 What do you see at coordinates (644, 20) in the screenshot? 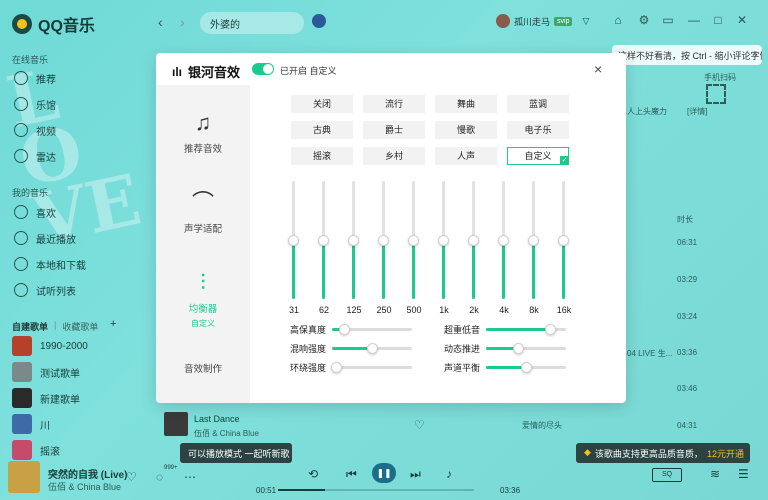
I see `settings-icon: ⚙` at bounding box center [644, 20].